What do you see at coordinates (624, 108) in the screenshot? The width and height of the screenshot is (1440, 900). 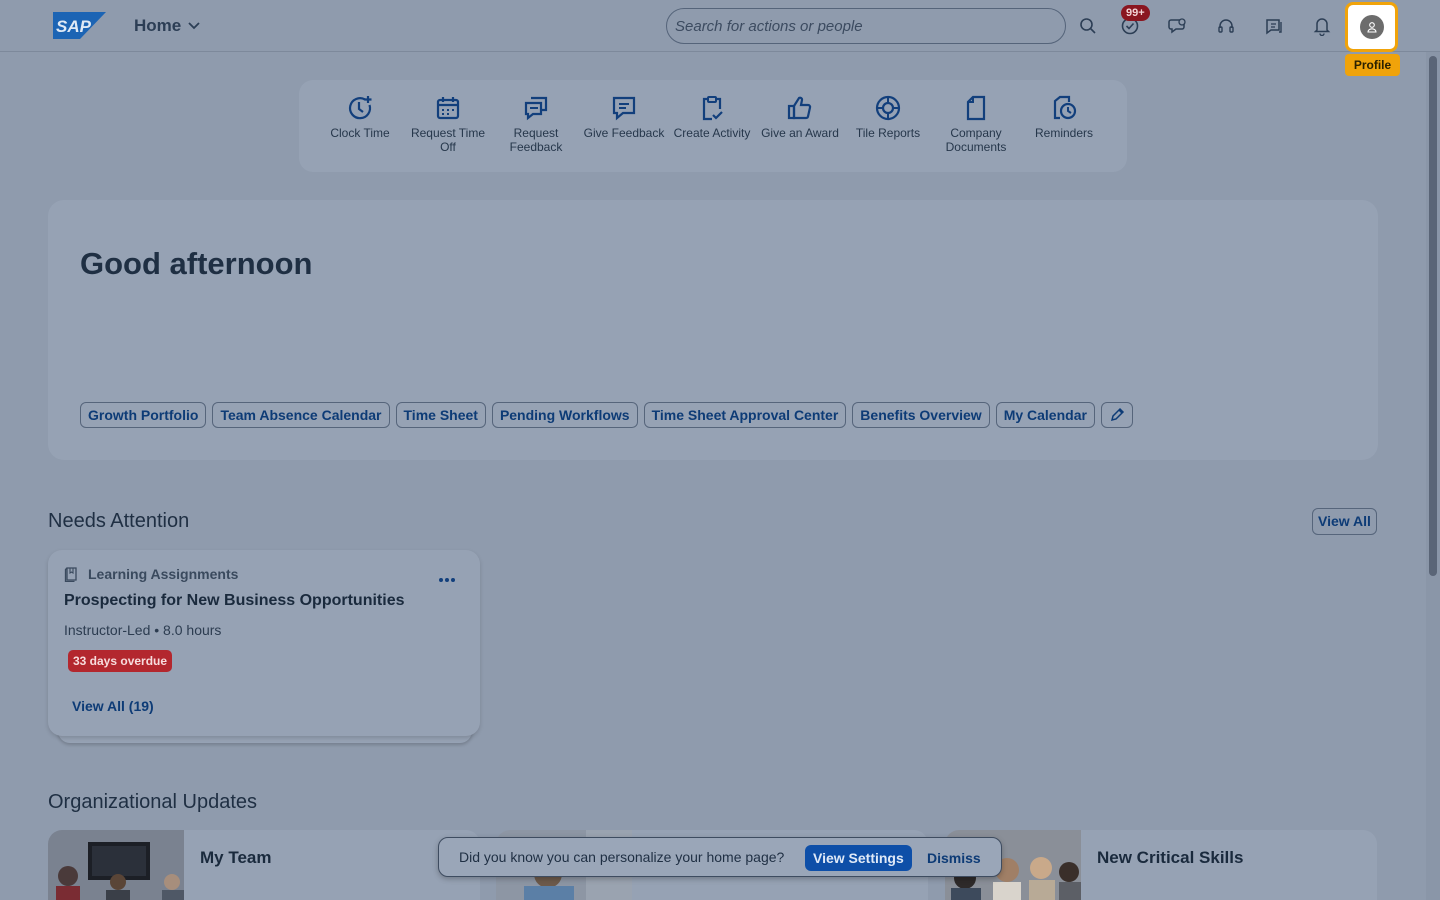 I see `comment-icon` at bounding box center [624, 108].